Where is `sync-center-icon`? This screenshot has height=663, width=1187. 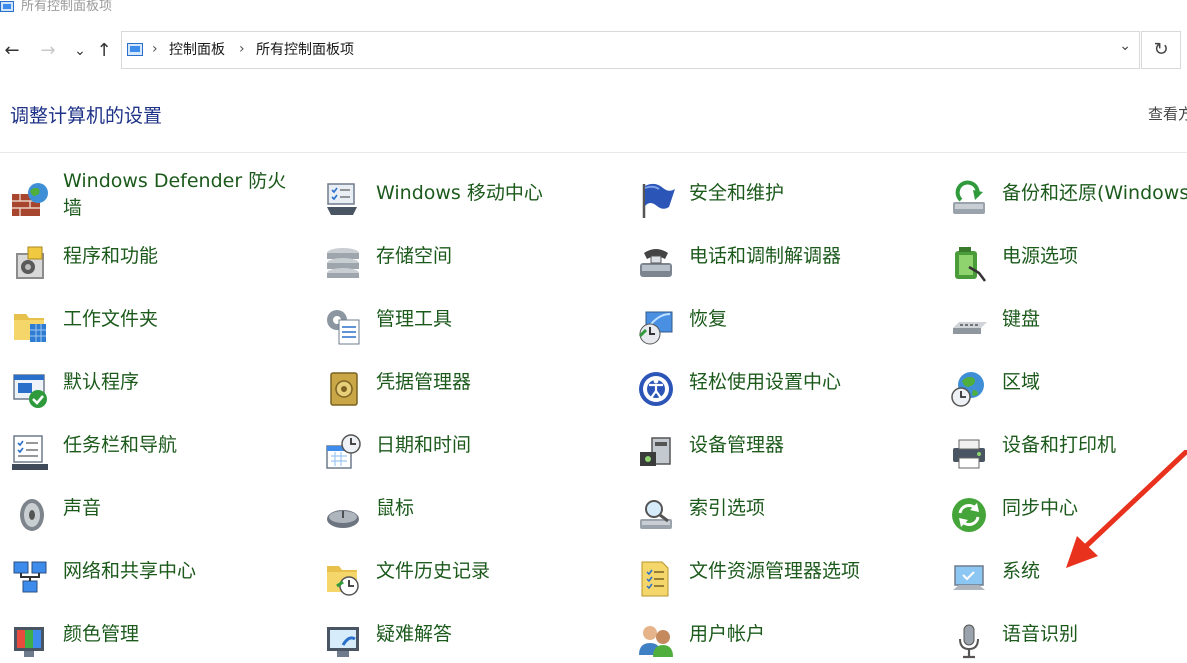 sync-center-icon is located at coordinates (969, 515).